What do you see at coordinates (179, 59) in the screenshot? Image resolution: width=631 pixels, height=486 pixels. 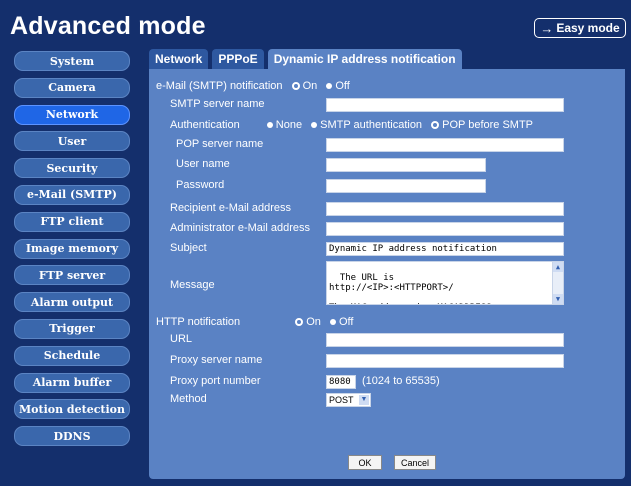 I see `tab-network: Network` at bounding box center [179, 59].